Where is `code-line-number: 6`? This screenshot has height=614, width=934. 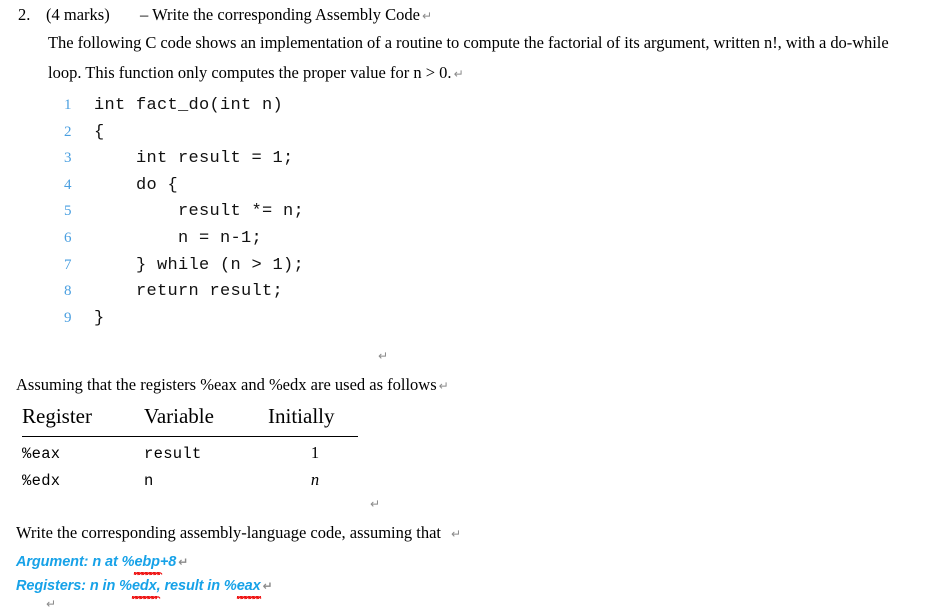 code-line-number: 6 is located at coordinates (68, 237).